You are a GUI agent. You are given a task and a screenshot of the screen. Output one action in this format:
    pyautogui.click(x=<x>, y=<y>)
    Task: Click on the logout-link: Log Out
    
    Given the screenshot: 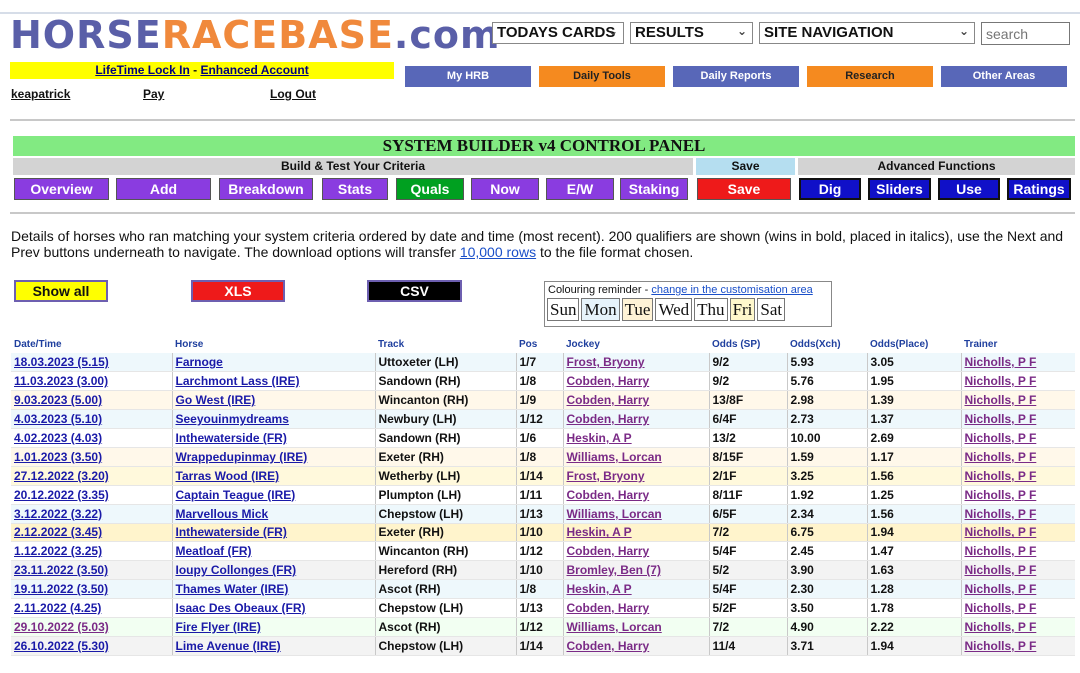 What is the action you would take?
    pyautogui.click(x=293, y=94)
    